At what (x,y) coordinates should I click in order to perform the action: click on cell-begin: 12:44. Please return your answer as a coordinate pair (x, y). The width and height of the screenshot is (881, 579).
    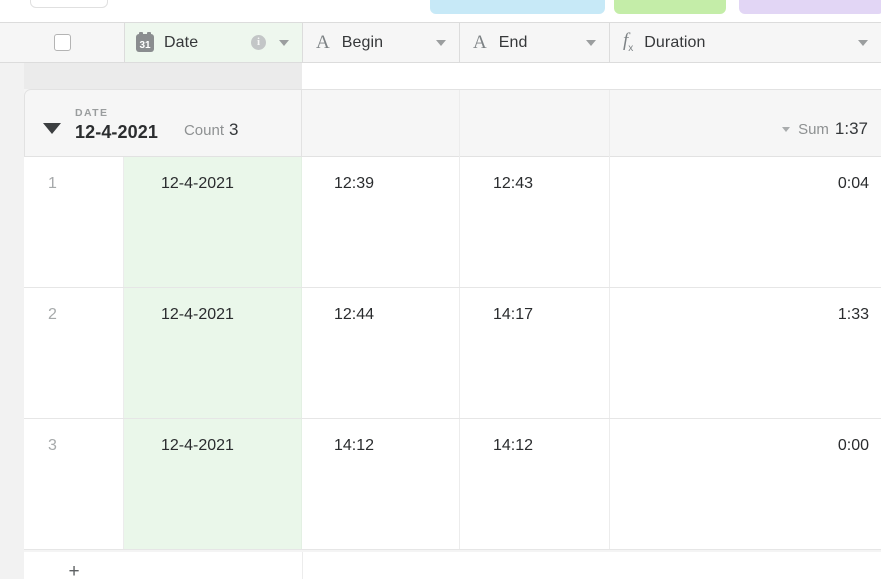
    Looking at the image, I should click on (381, 353).